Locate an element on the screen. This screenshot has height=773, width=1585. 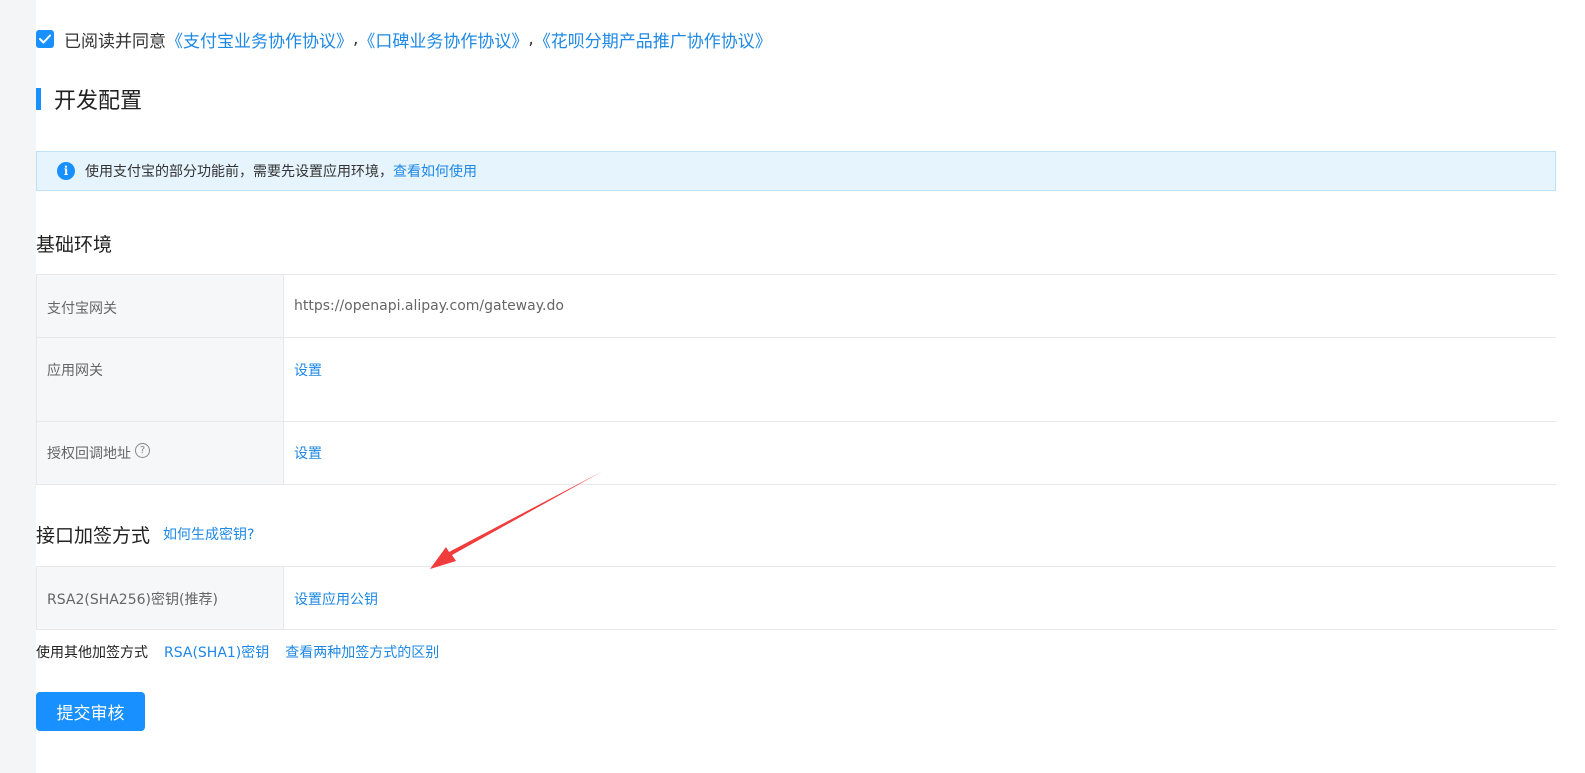
basic-env-heading: 基础环境 is located at coordinates (74, 243).